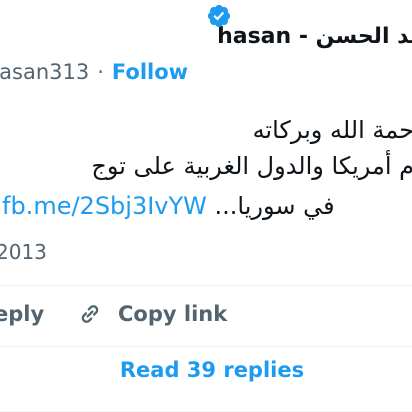  I want to click on link-icon, so click(90, 314).